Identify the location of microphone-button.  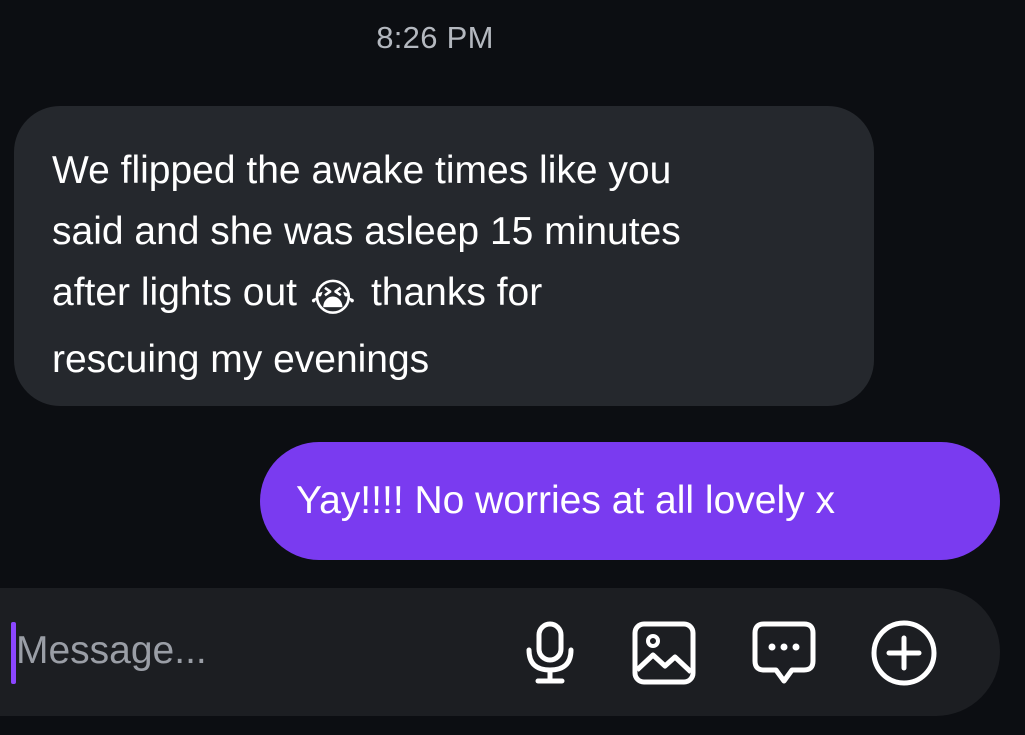
(550, 653).